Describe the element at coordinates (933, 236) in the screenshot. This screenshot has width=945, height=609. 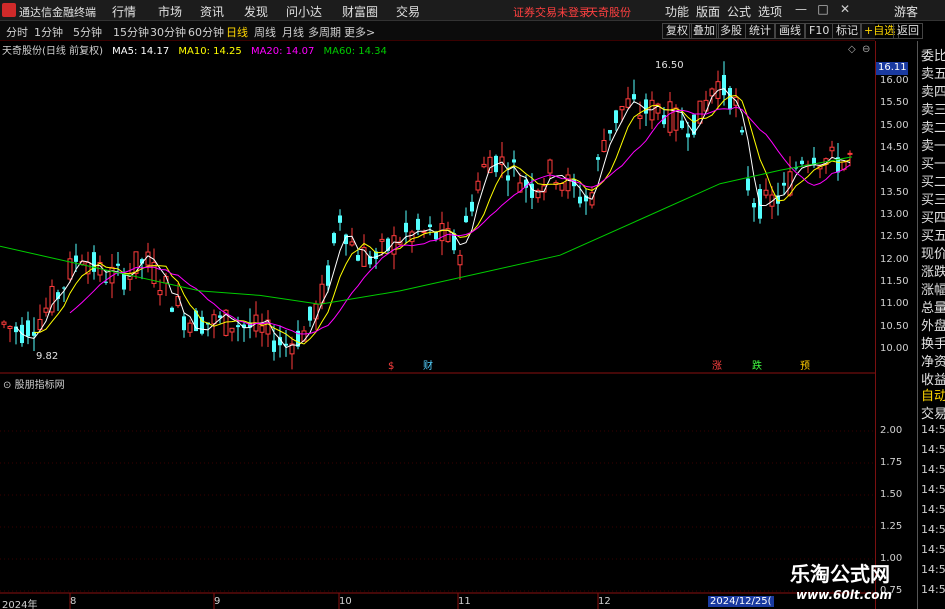
I see `quote-field-label: 买五` at that location.